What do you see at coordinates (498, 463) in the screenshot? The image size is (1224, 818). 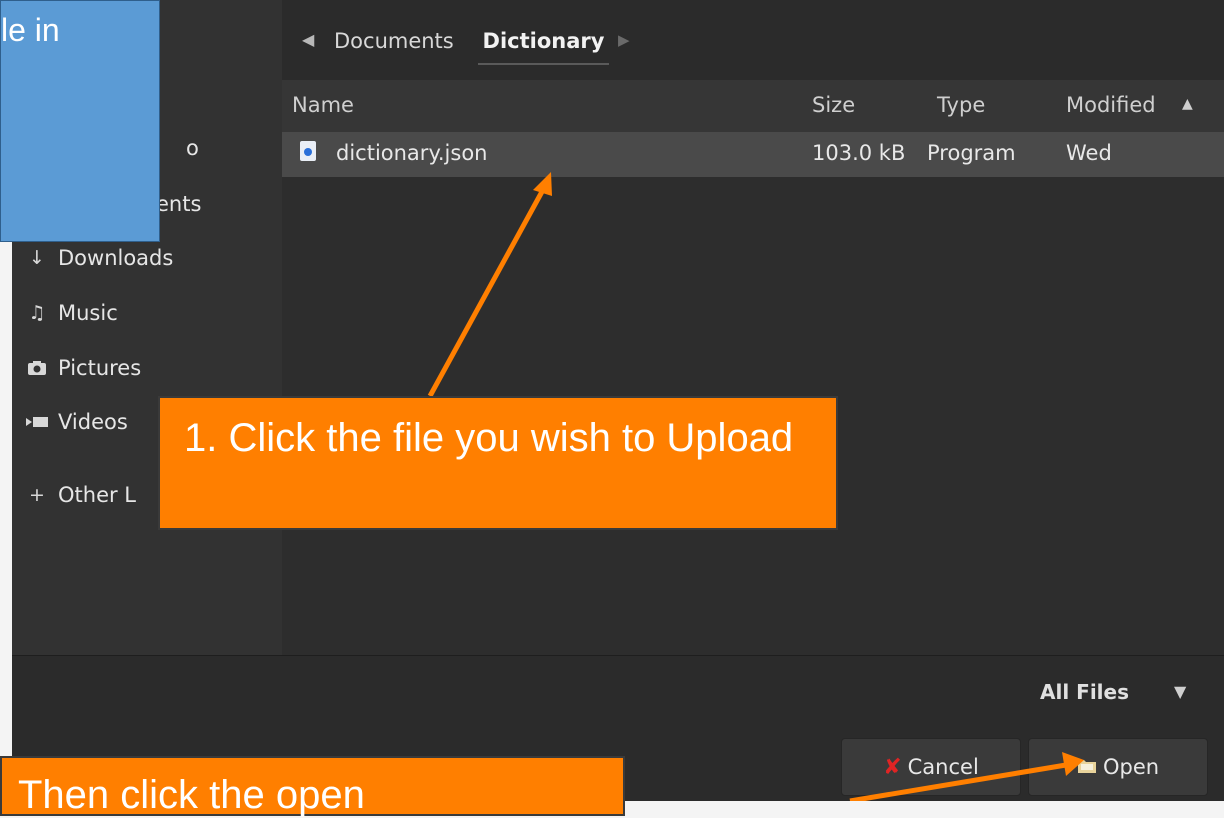 I see `tutorial-callout-step1: 1. Click the file you wish to Upload` at bounding box center [498, 463].